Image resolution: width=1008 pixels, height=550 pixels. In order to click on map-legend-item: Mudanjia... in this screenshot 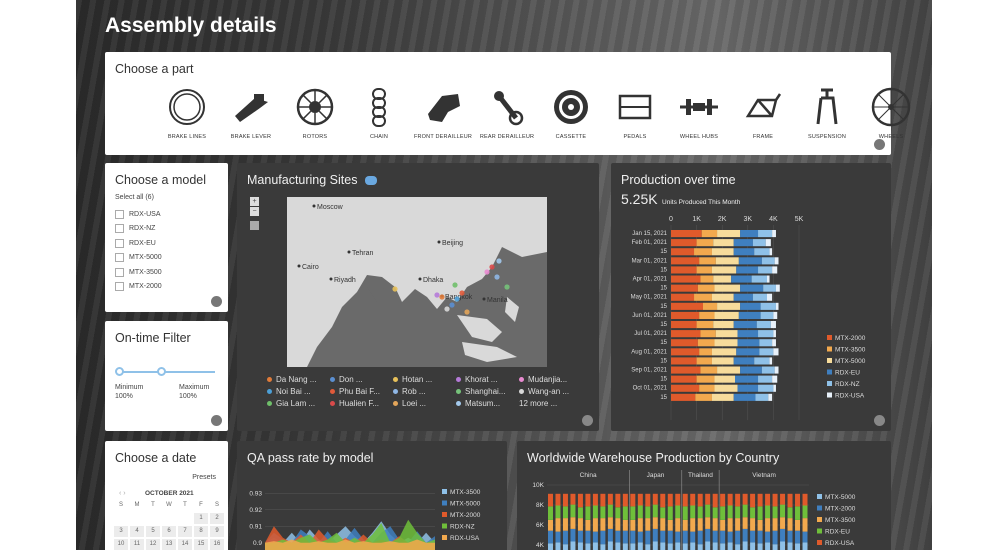, I will do `click(550, 379)`.